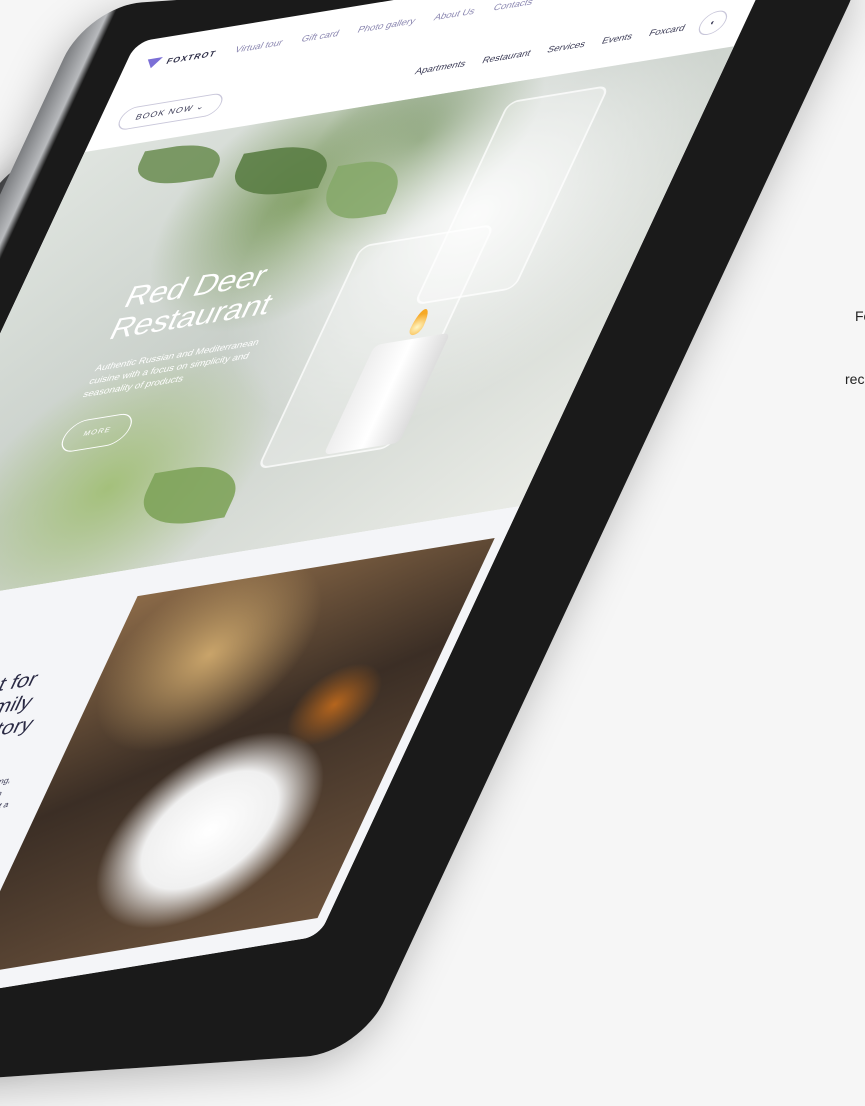  What do you see at coordinates (192, 57) in the screenshot?
I see `logo-text: FOXTROT` at bounding box center [192, 57].